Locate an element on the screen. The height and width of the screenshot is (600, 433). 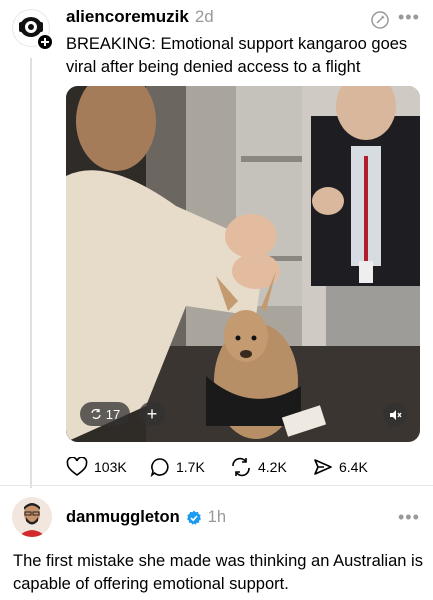
username-text: aliencoremuzik is located at coordinates (127, 16).